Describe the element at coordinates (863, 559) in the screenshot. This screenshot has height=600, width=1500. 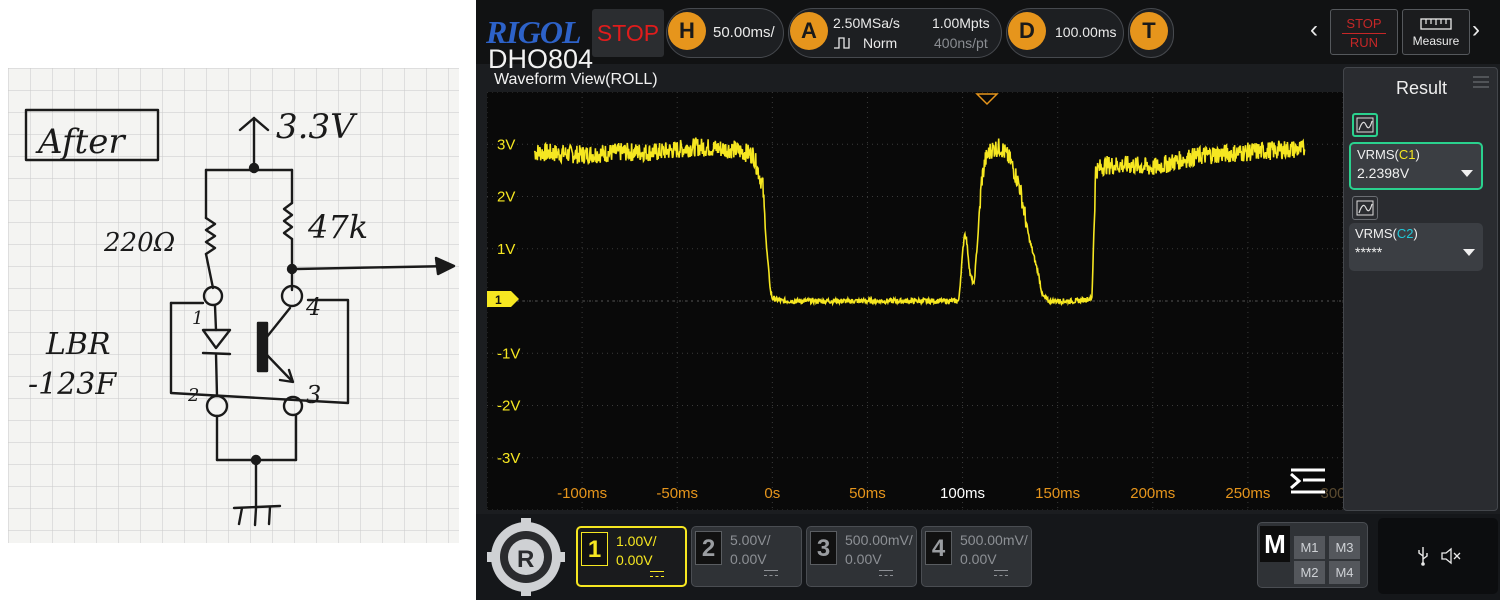
I see `channel-3-offset: 0.00V` at that location.